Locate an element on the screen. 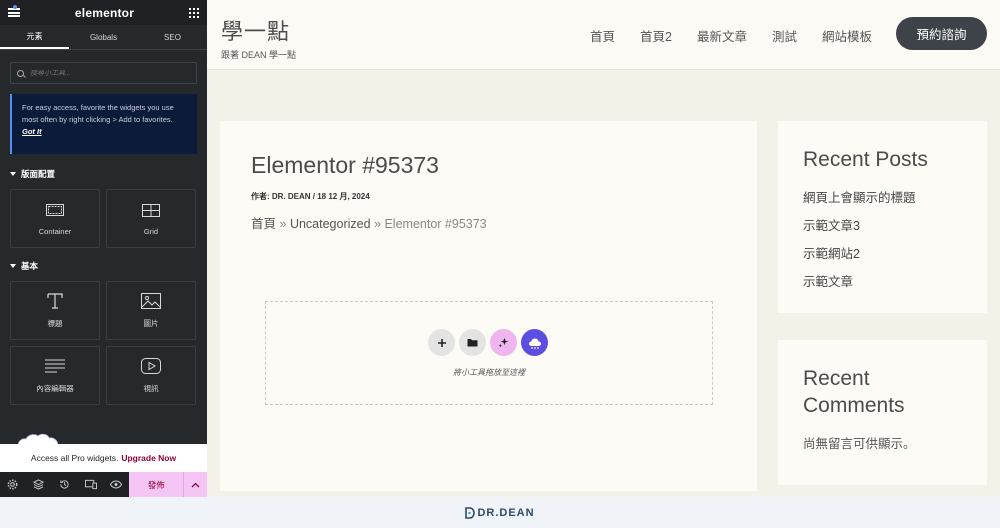  ai-build-button is located at coordinates (503, 342).